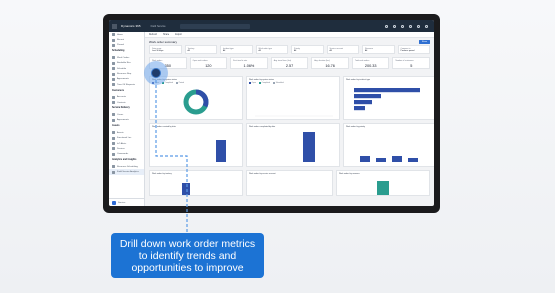 The image size is (555, 293). Describe the element at coordinates (122, 143) in the screenshot. I see `sidebar-item-label: IoT Alerts` at that location.